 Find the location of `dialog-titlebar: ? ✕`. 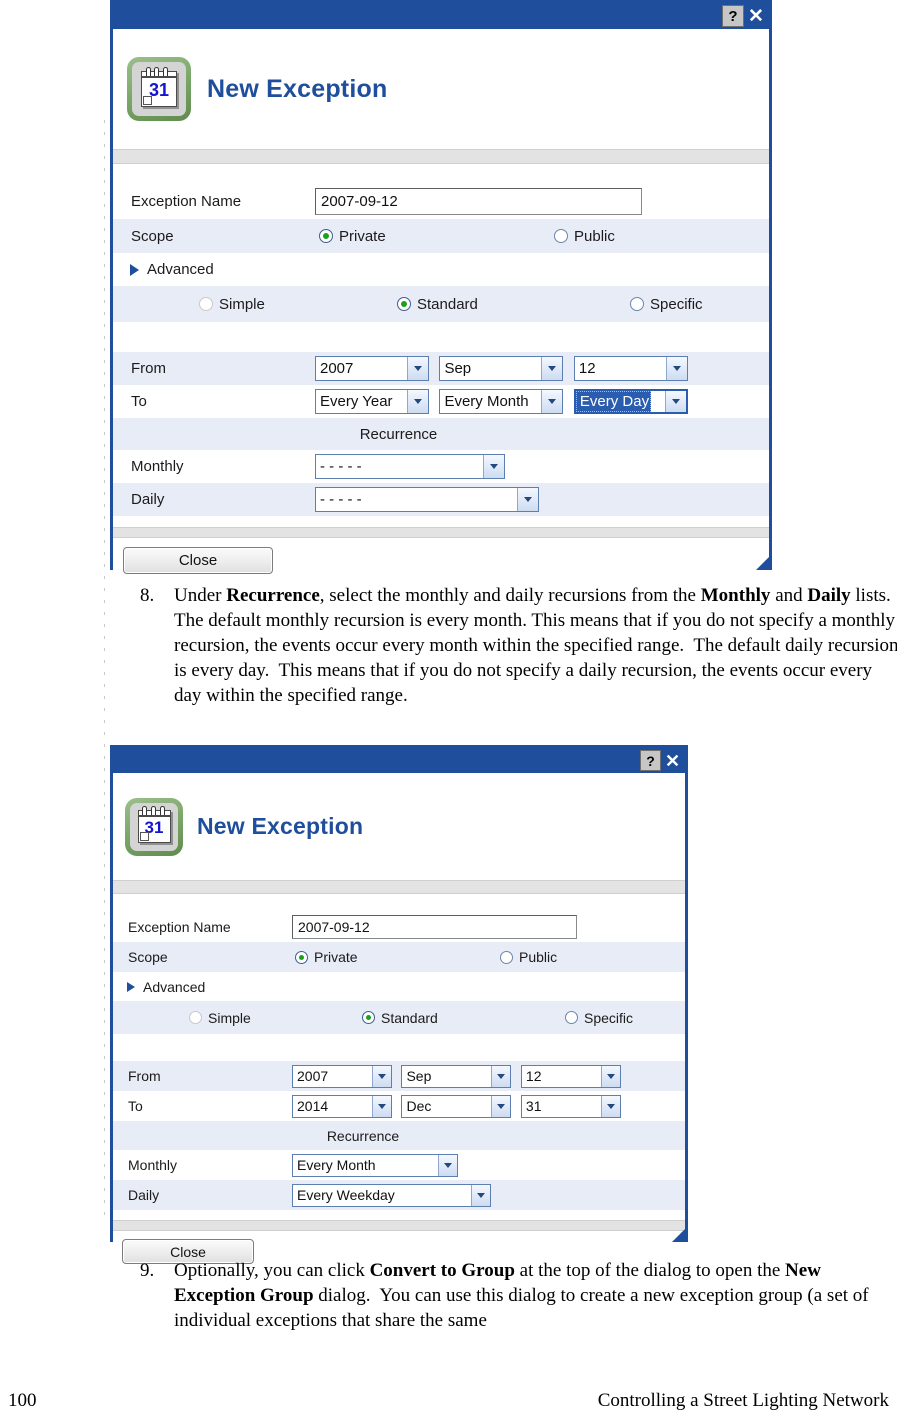

dialog-titlebar: ? ✕ is located at coordinates (399, 760).